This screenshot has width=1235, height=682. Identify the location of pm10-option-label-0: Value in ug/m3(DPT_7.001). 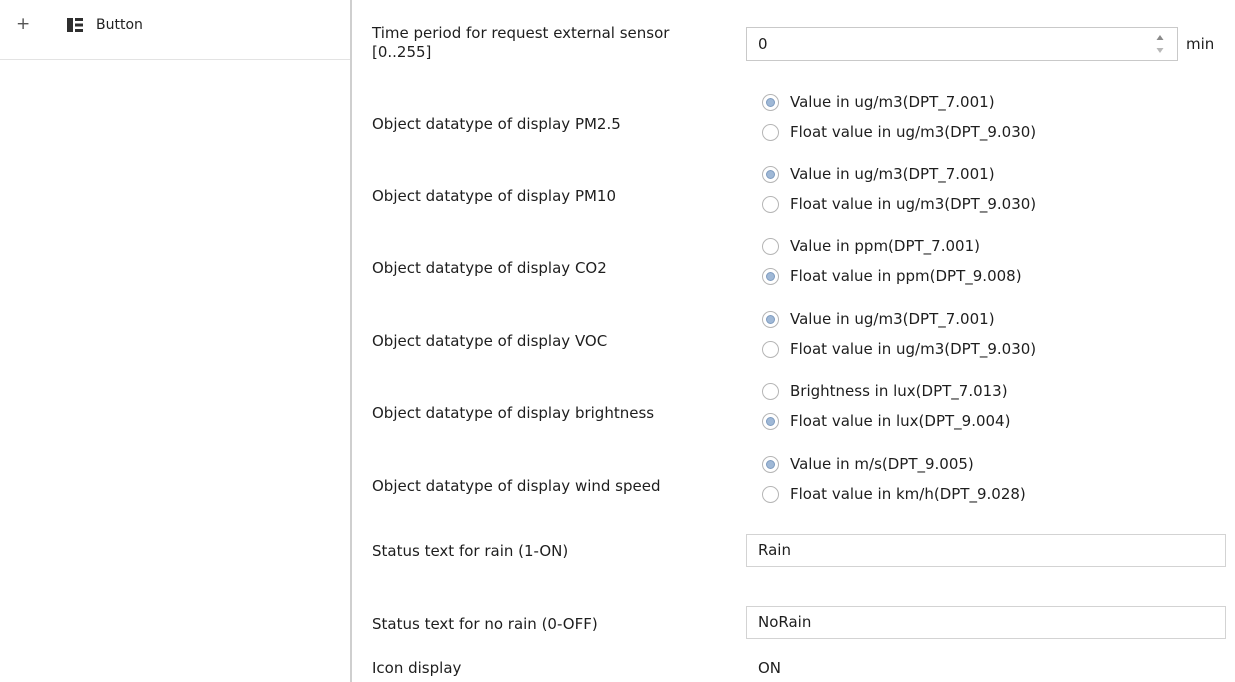
(892, 174).